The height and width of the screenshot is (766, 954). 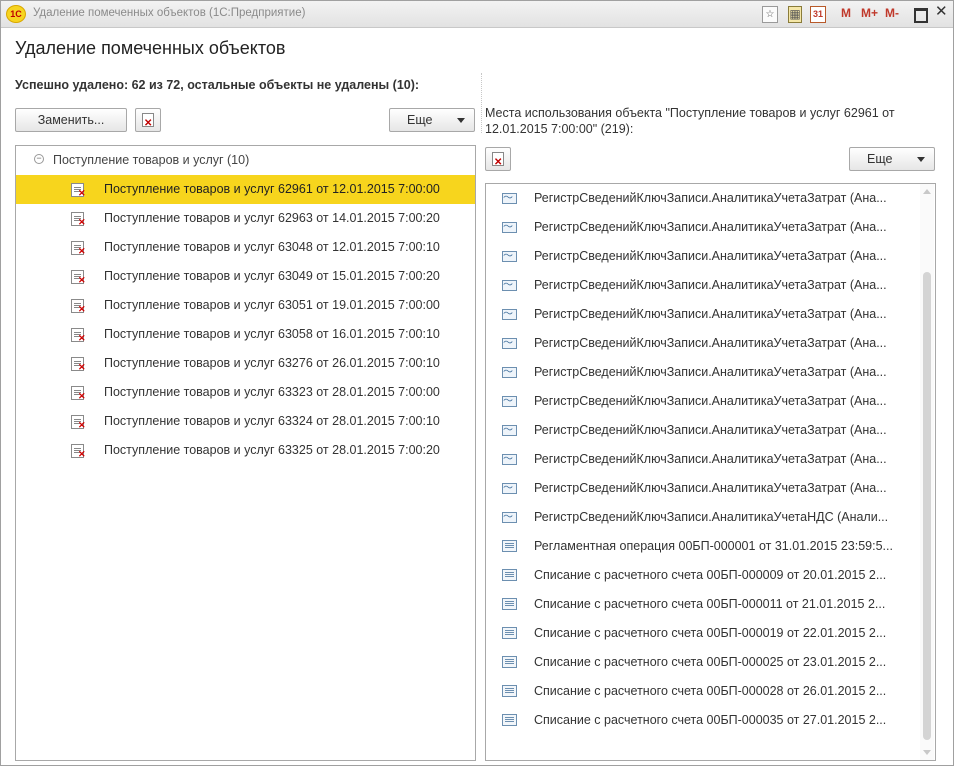 I want to click on more-left-button: Еще, so click(x=432, y=120).